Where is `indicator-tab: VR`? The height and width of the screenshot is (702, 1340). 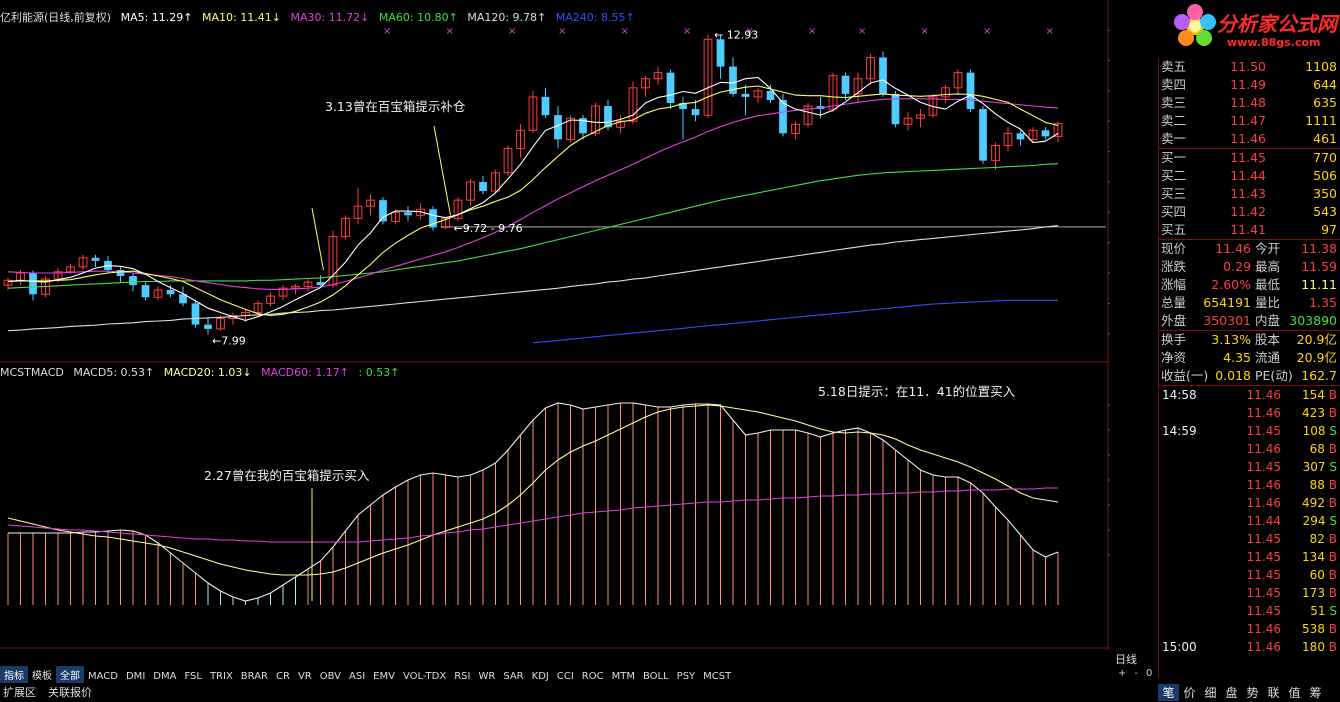 indicator-tab: VR is located at coordinates (305, 676).